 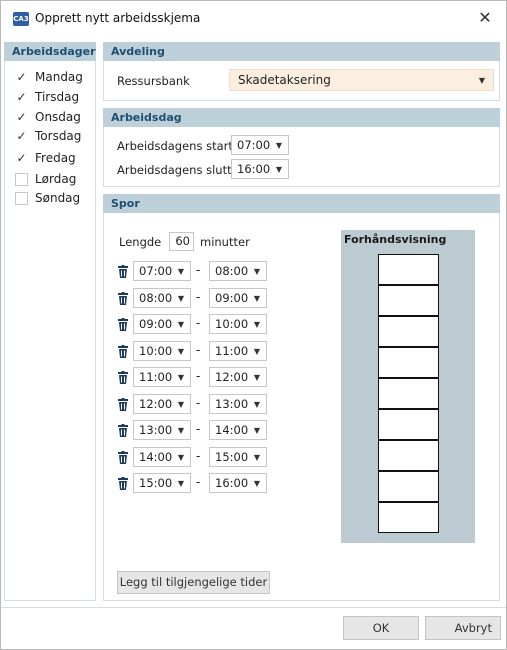 I want to click on workday-row: ✓ Torsdag, so click(x=48, y=136).